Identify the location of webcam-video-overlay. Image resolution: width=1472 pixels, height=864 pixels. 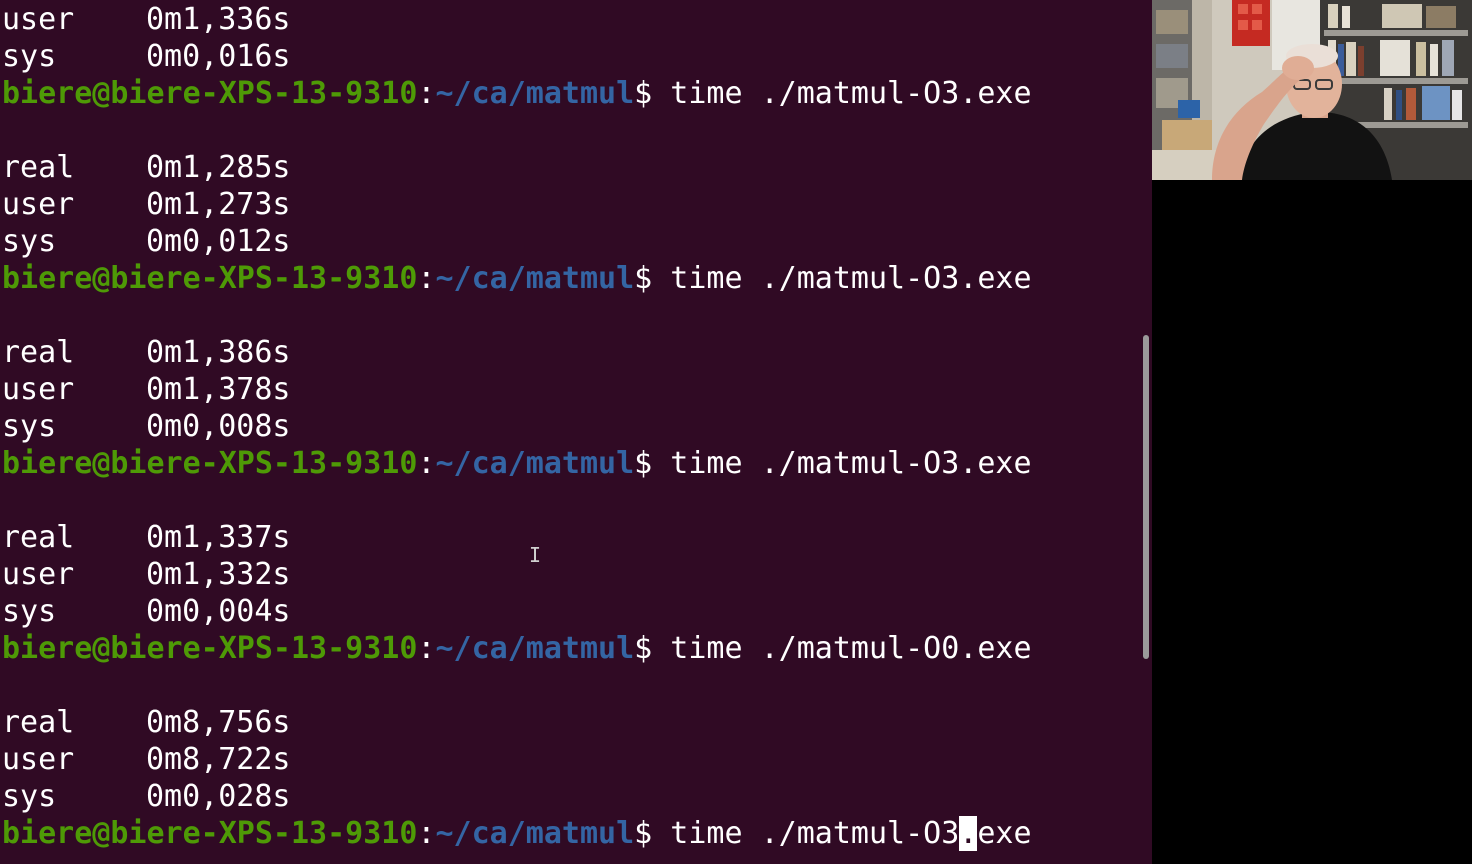
(1312, 90).